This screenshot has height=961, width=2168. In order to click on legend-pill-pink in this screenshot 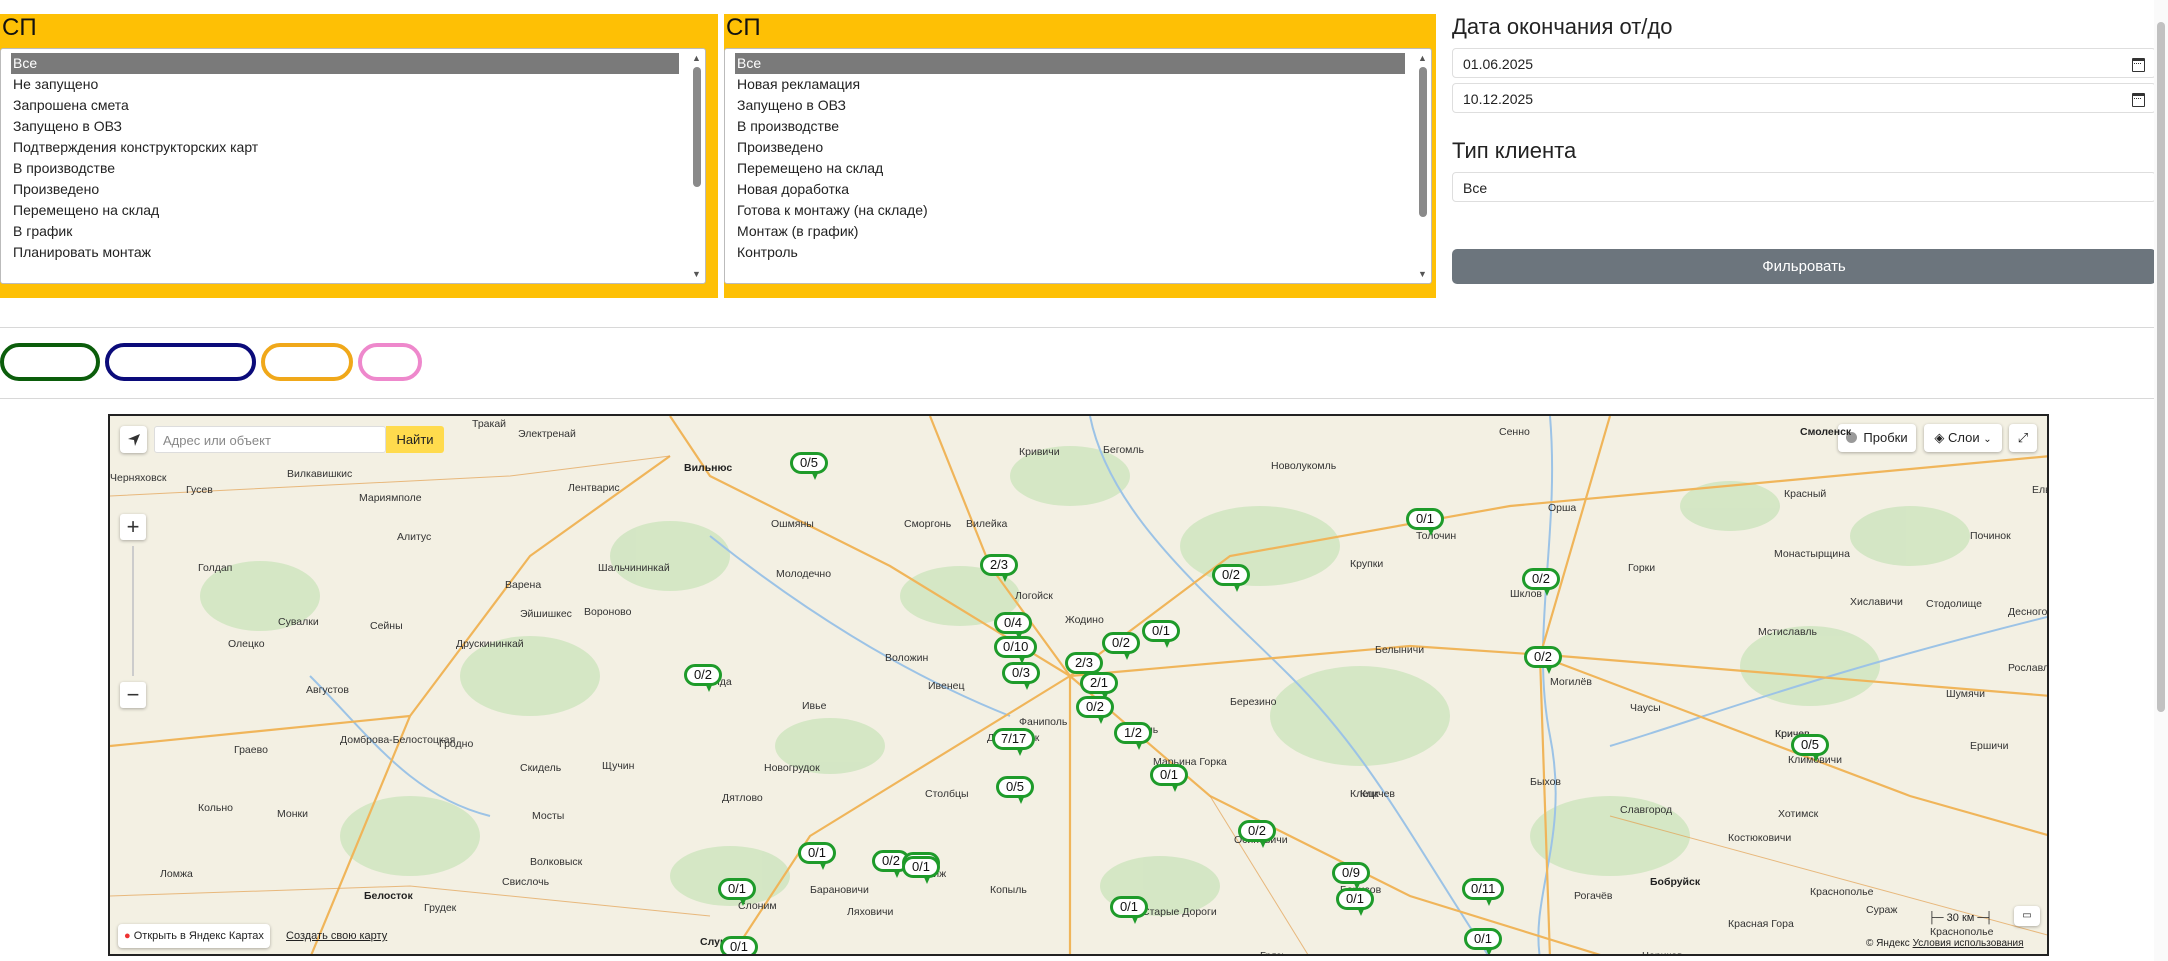, I will do `click(390, 362)`.